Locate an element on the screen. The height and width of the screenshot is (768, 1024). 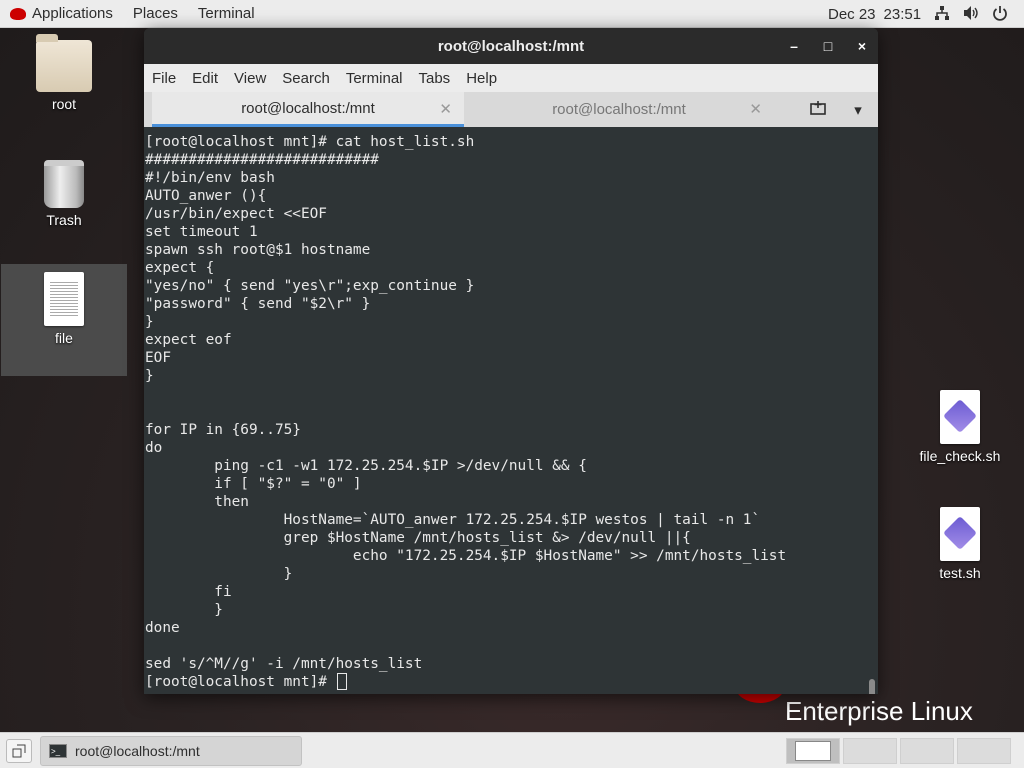
terminal-icon: >_ is located at coordinates (58, 751).